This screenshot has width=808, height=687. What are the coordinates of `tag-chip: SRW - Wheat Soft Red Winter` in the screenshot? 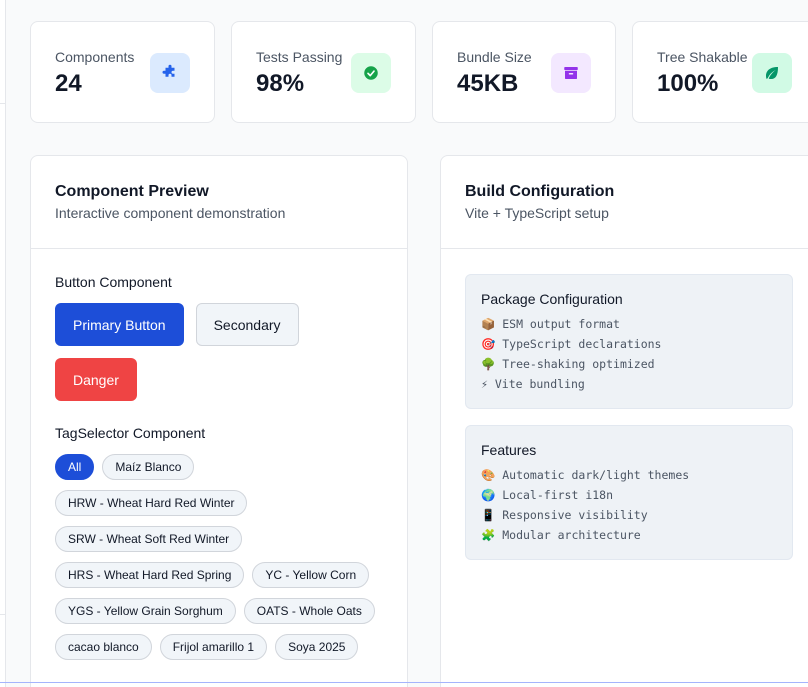 It's located at (149, 539).